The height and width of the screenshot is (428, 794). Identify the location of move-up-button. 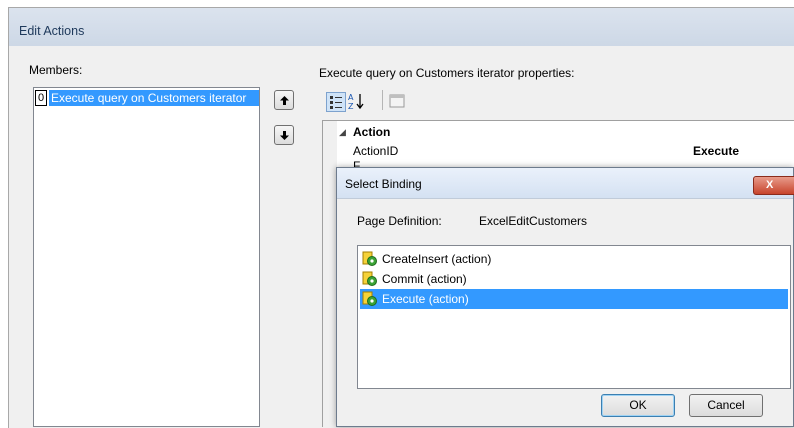
(284, 100).